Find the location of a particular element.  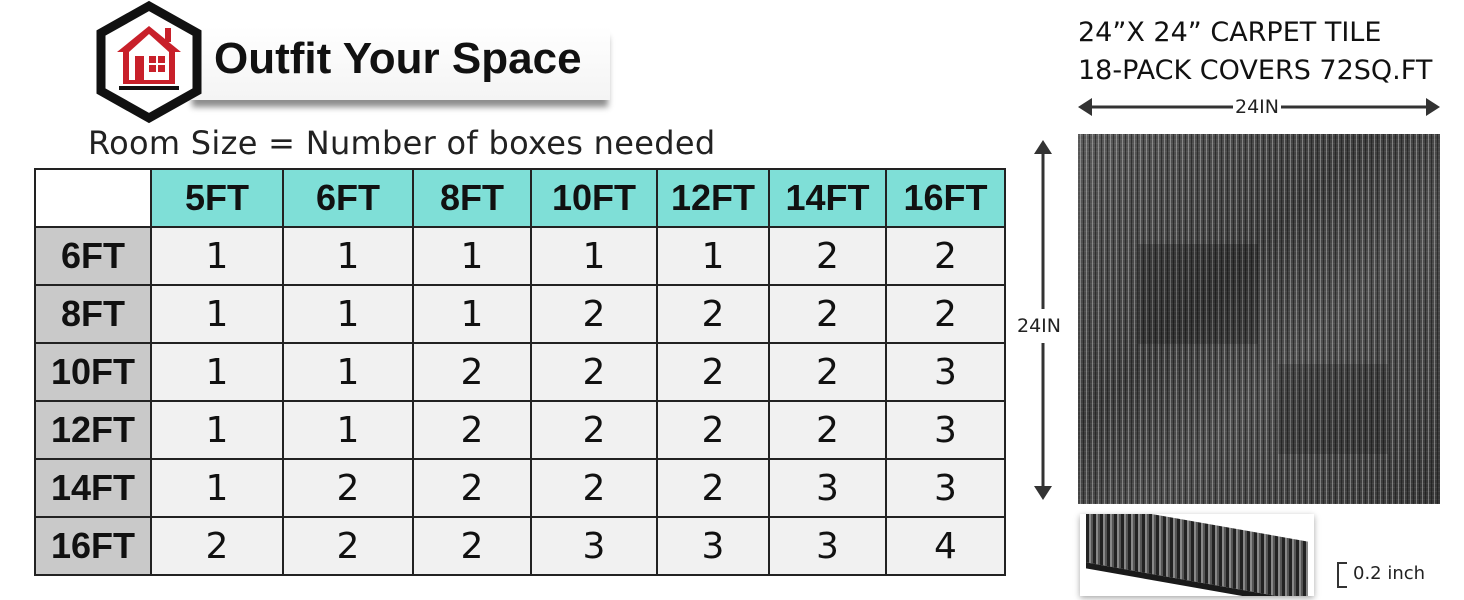

table-row: 12FT 1 1 2 2 2 2 3 is located at coordinates (520, 430).